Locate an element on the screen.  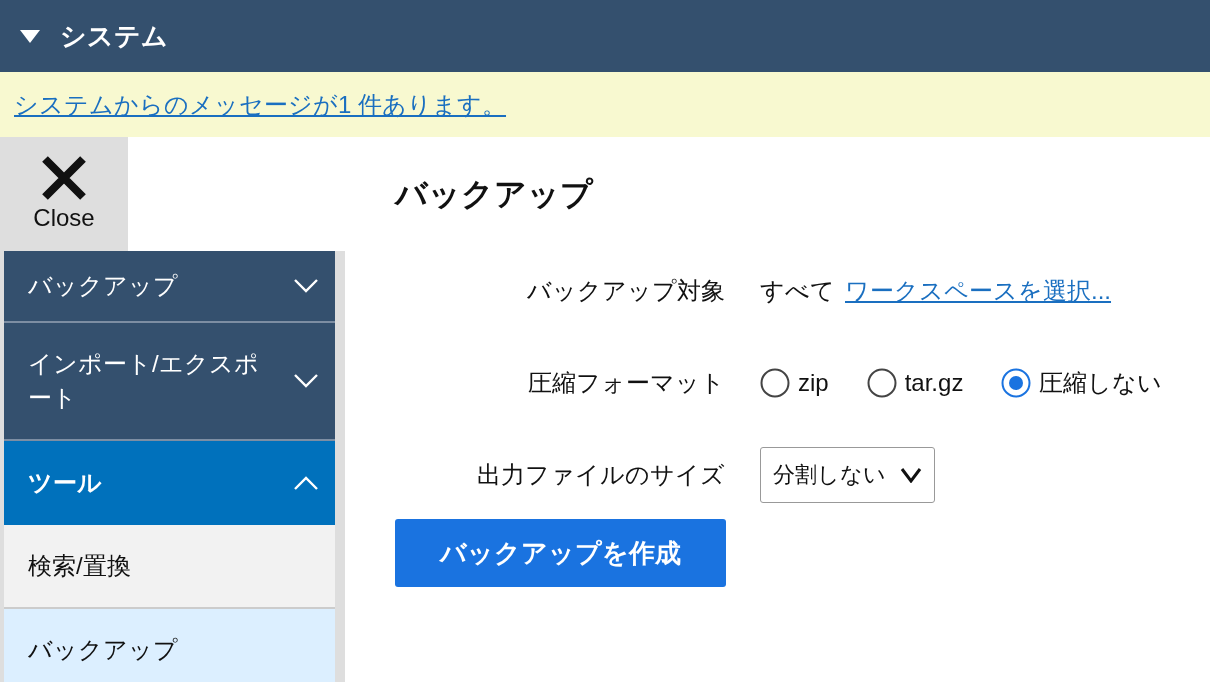
sidebar-section: ツール is located at coordinates (169, 483).